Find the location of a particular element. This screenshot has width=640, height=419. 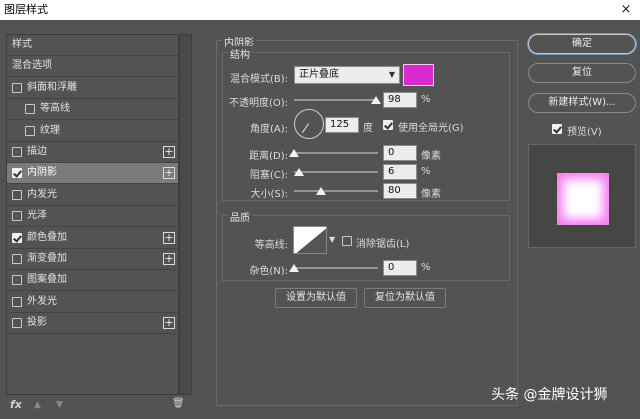

style-label: 混合选项 is located at coordinates (32, 66).